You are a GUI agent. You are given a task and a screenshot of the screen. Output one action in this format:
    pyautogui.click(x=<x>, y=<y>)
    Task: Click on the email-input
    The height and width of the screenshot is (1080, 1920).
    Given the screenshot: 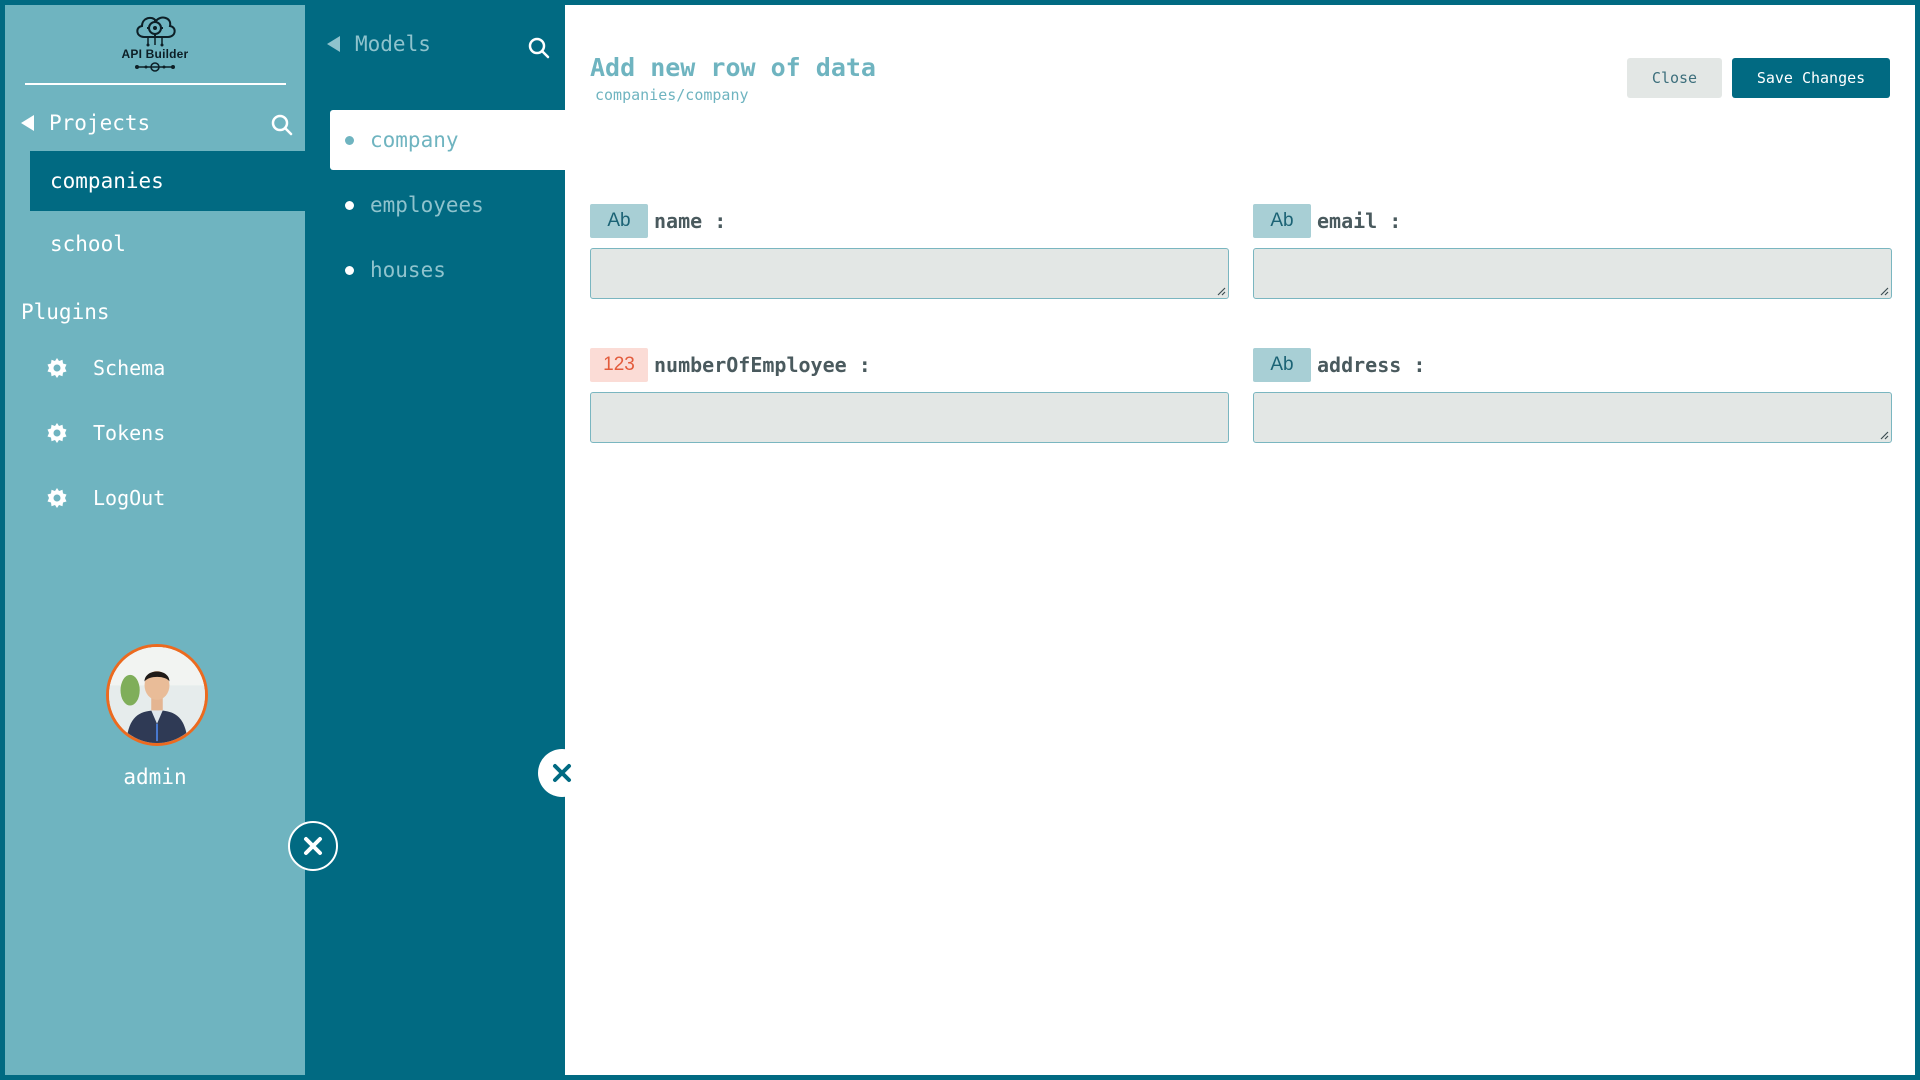 What is the action you would take?
    pyautogui.click(x=1572, y=273)
    